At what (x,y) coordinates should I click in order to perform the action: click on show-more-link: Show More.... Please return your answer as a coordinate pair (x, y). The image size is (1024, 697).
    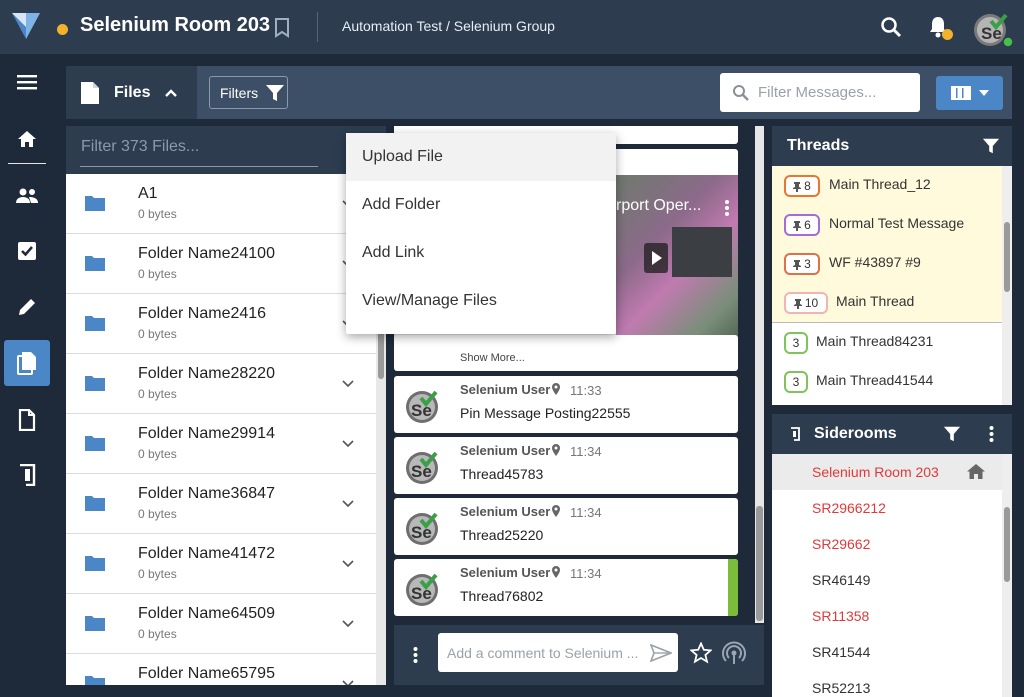
    Looking at the image, I should click on (492, 358).